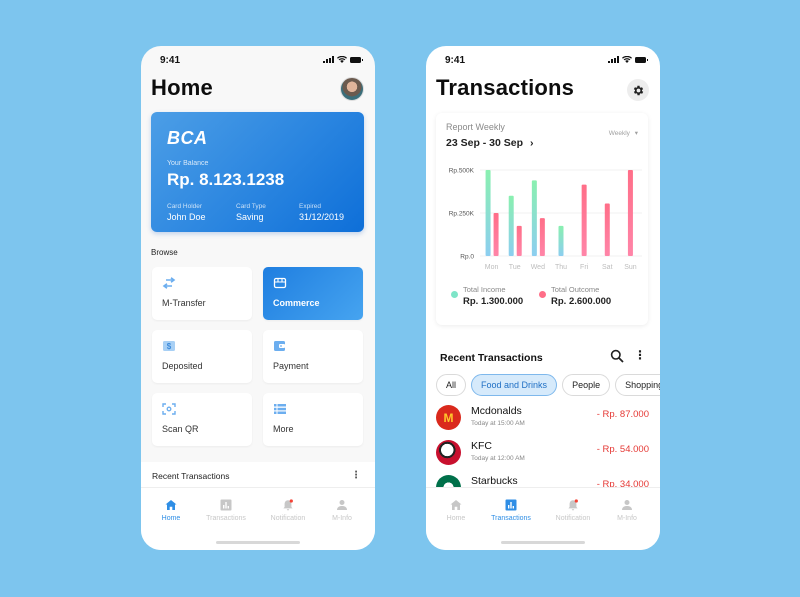 The image size is (800, 597). I want to click on gear-icon, so click(638, 90).